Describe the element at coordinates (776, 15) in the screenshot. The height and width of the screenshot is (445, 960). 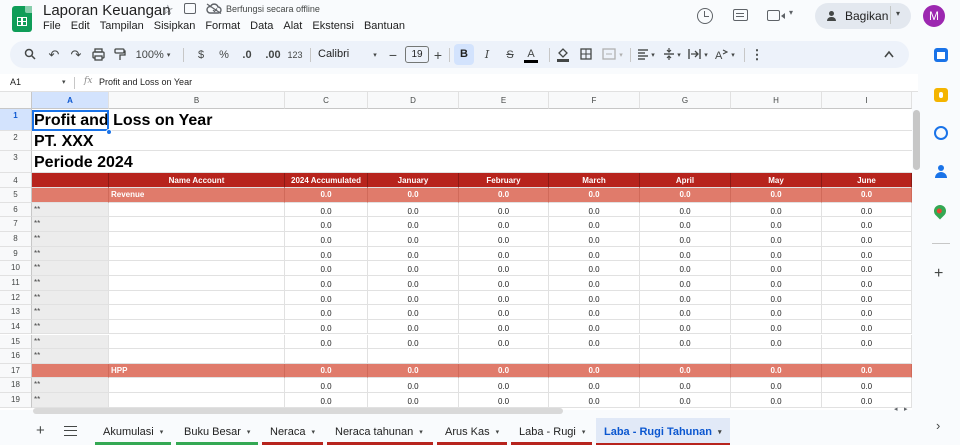
I see `meet-icon` at that location.